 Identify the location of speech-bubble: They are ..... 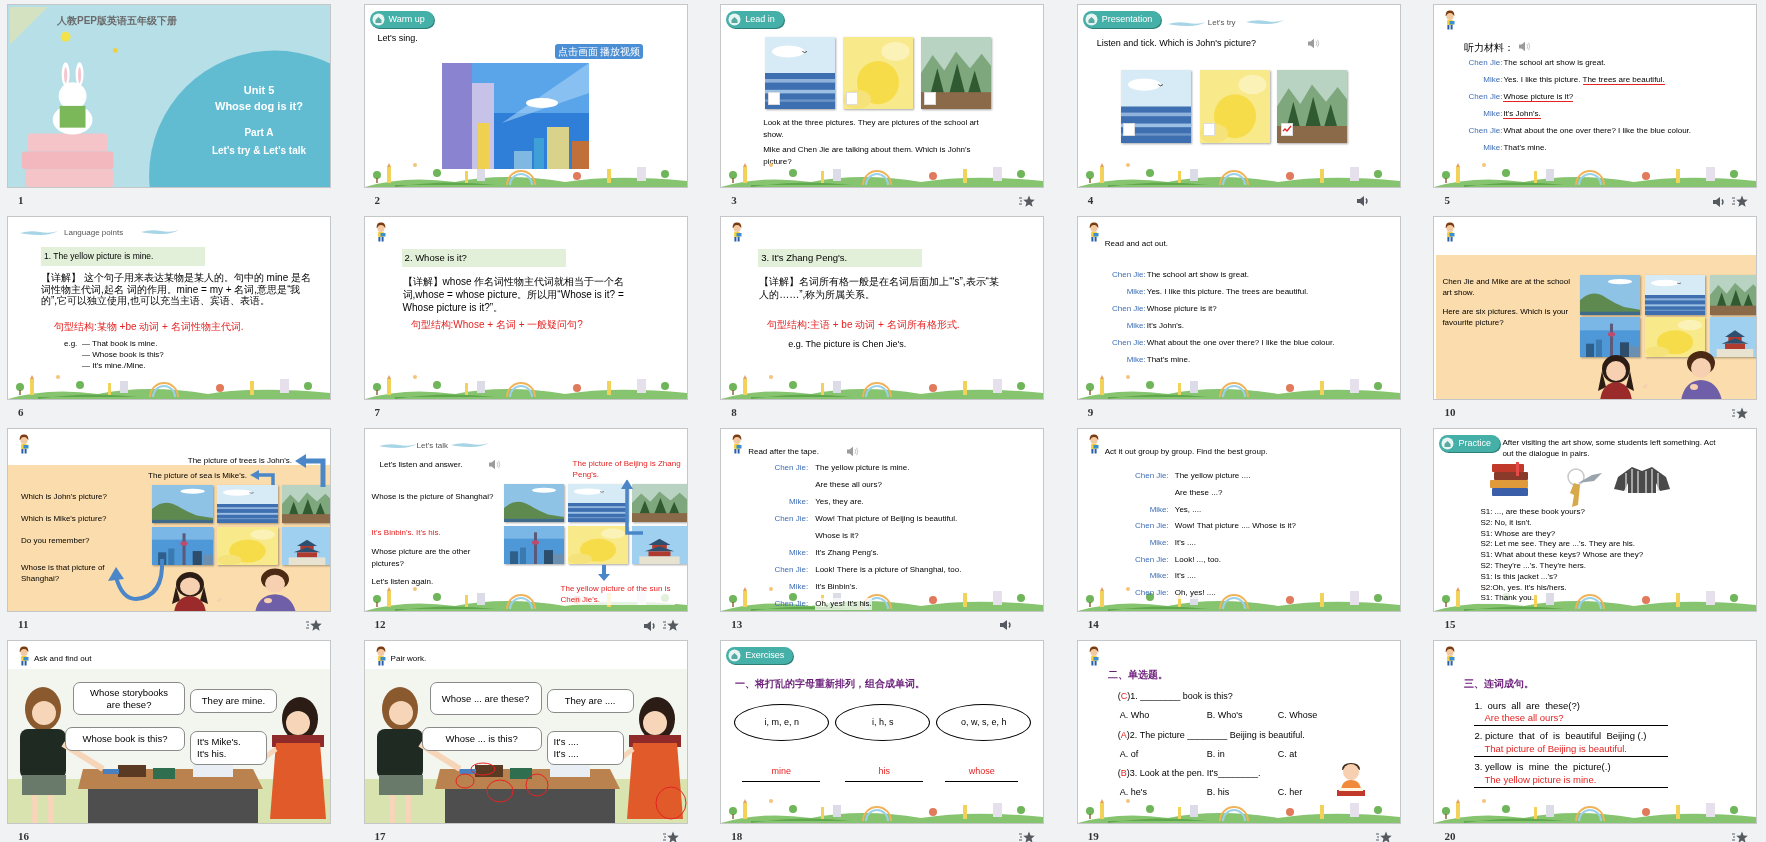
(590, 701).